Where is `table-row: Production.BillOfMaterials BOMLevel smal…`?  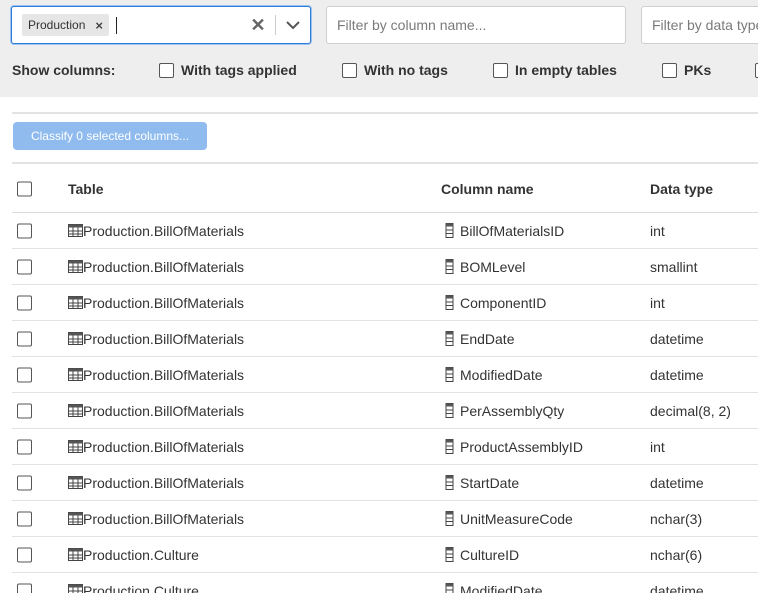 table-row: Production.BillOfMaterials BOMLevel smal… is located at coordinates (385, 267).